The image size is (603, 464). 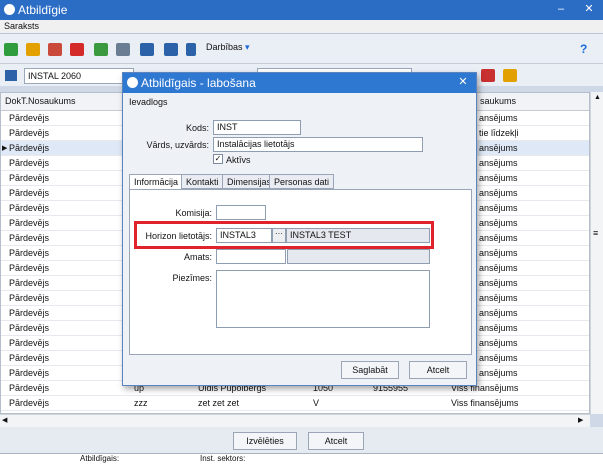 I want to click on notes-label: Piezīmes:, so click(x=192, y=278).